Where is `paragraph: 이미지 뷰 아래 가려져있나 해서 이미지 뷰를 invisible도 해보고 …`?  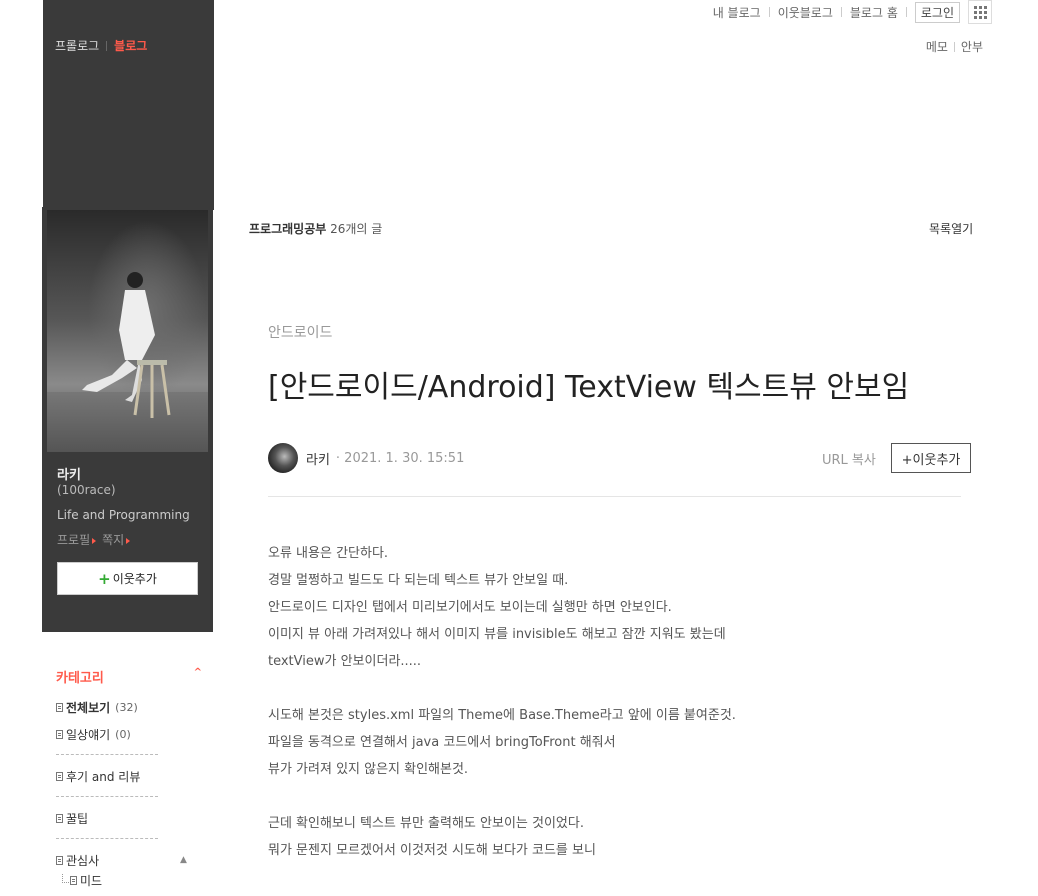
paragraph: 이미지 뷰 아래 가려져있나 해서 이미지 뷰를 invisible도 해보고 … is located at coordinates (497, 634).